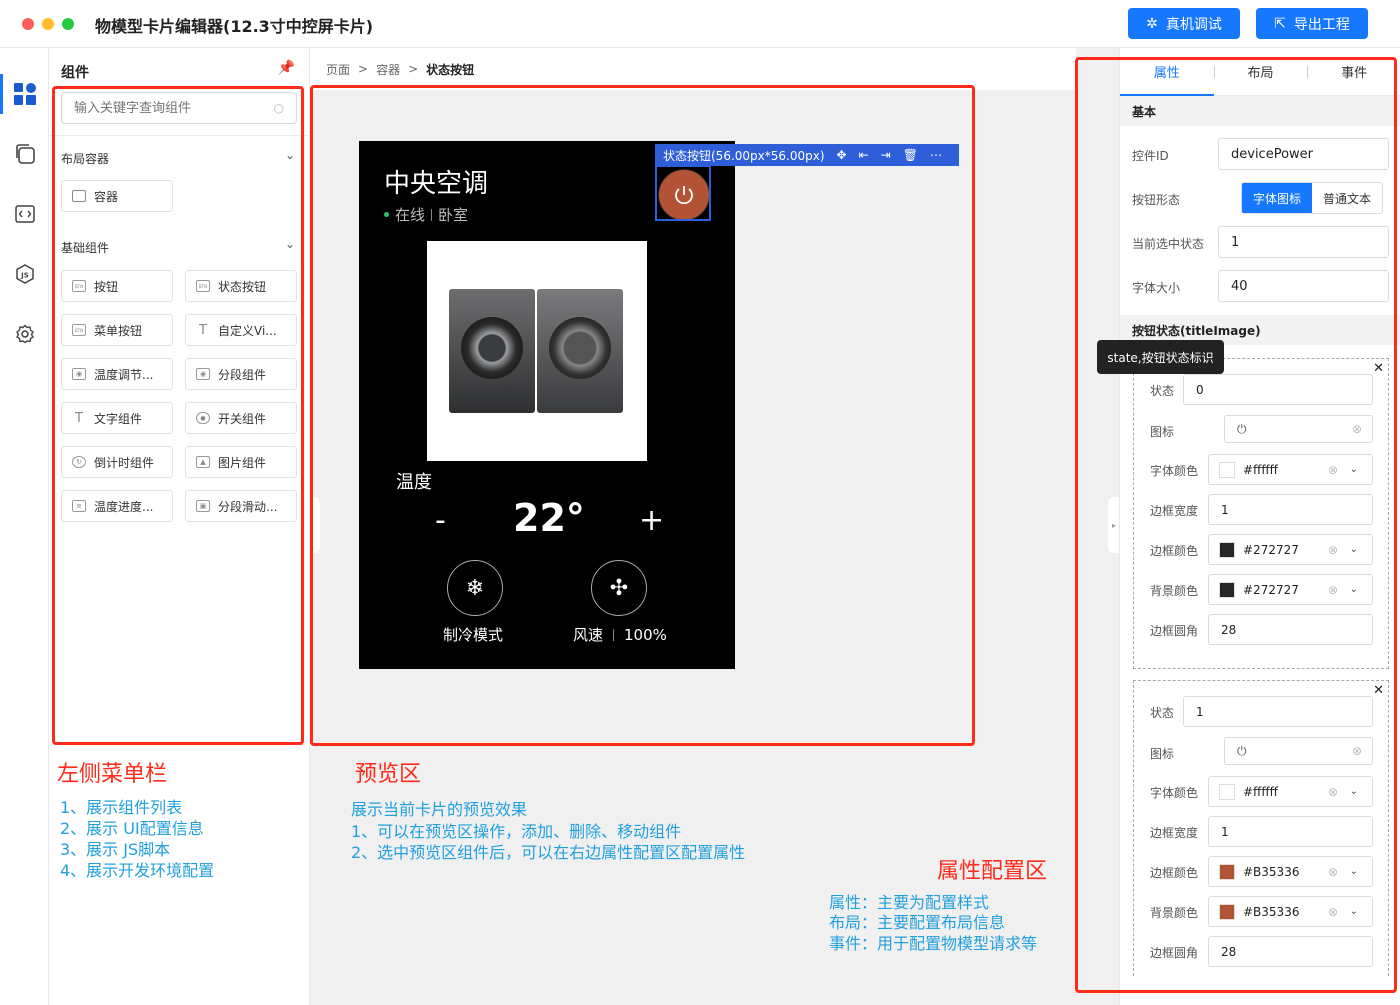 The height and width of the screenshot is (1005, 1400). Describe the element at coordinates (203, 506) in the screenshot. I see `segment-icon: ▣` at that location.